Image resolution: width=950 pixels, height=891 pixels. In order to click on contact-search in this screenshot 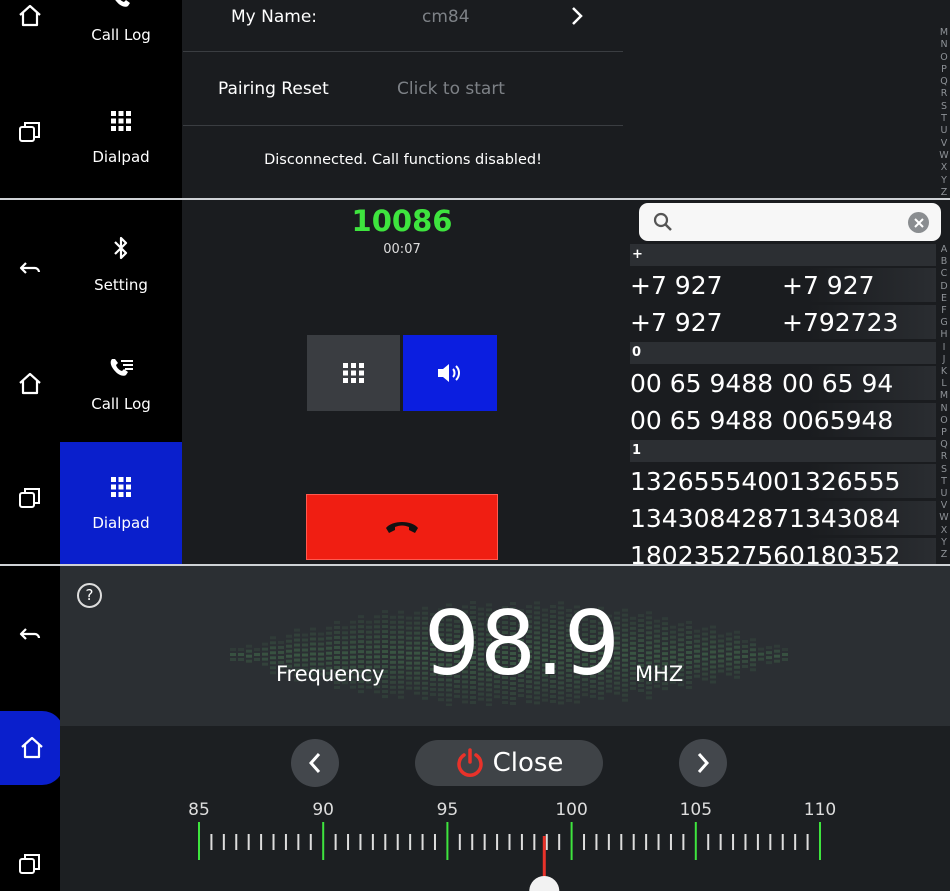, I will do `click(790, 222)`.